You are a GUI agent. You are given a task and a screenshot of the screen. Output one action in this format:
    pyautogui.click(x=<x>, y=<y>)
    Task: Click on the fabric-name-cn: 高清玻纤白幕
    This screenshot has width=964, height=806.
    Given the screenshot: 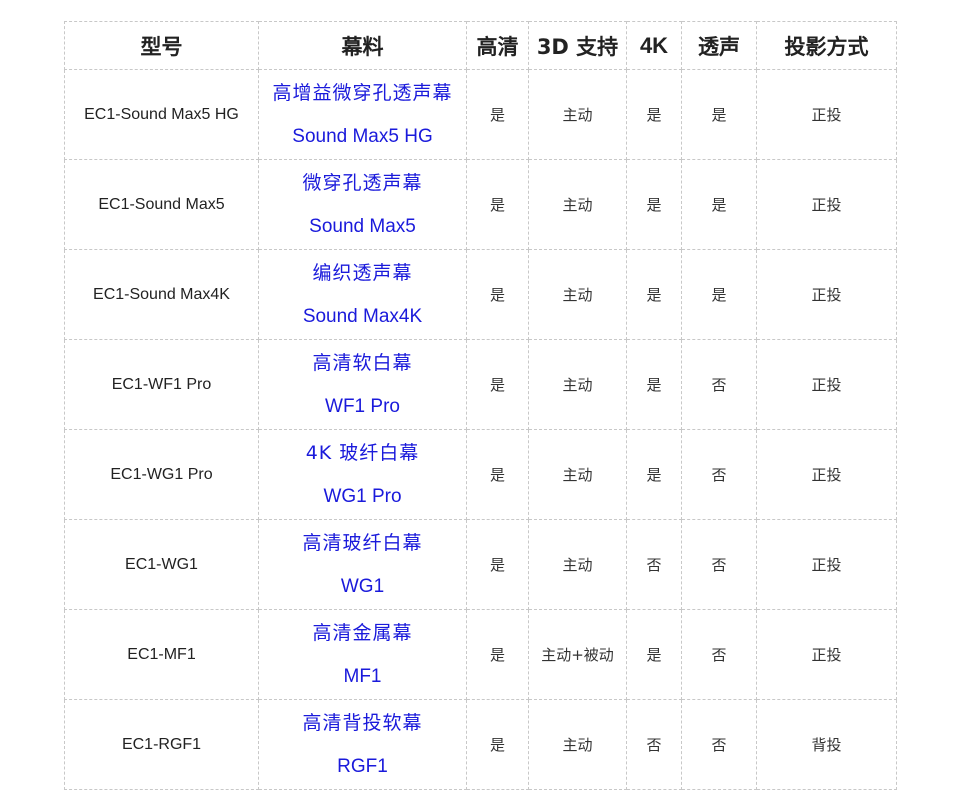 What is the action you would take?
    pyautogui.click(x=362, y=542)
    